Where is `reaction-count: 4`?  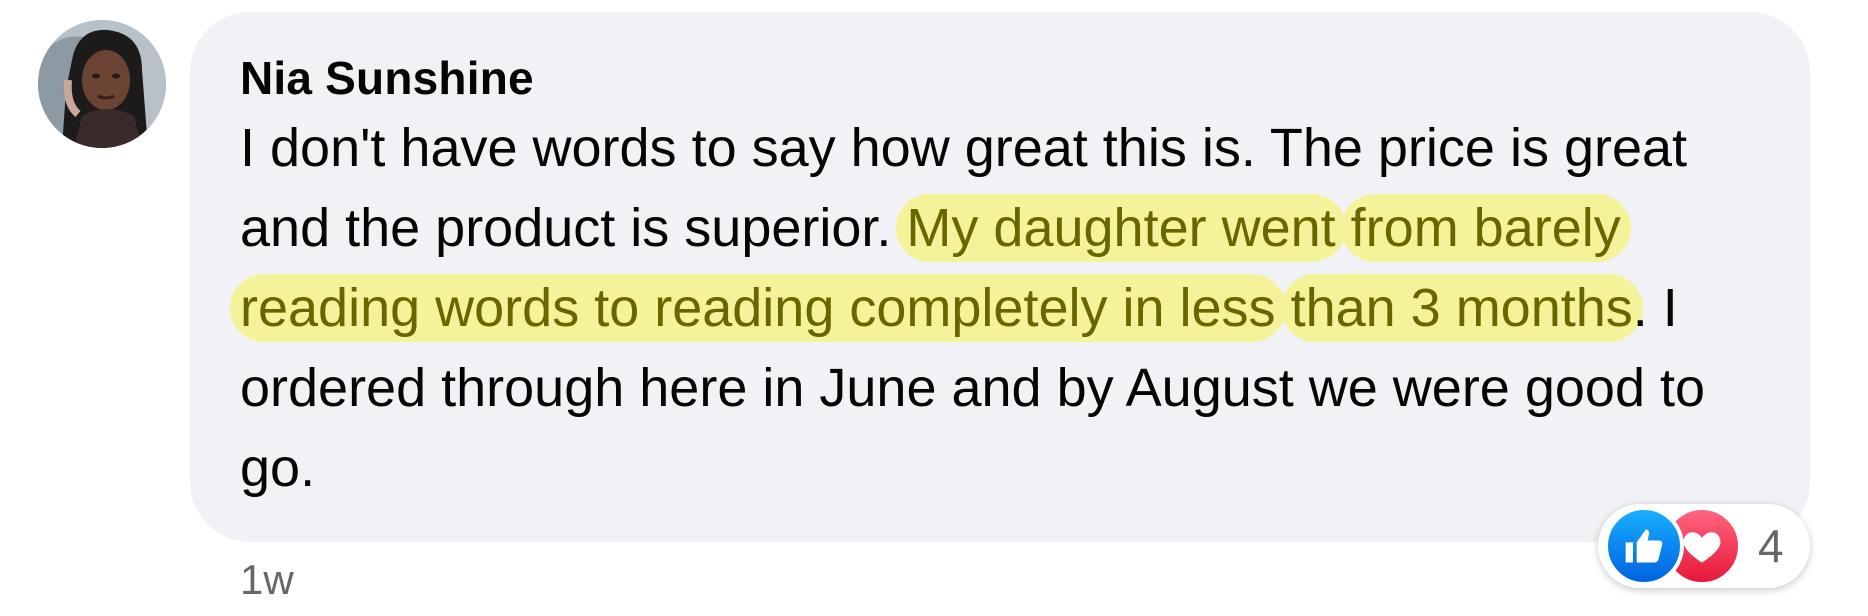
reaction-count: 4 is located at coordinates (1771, 546).